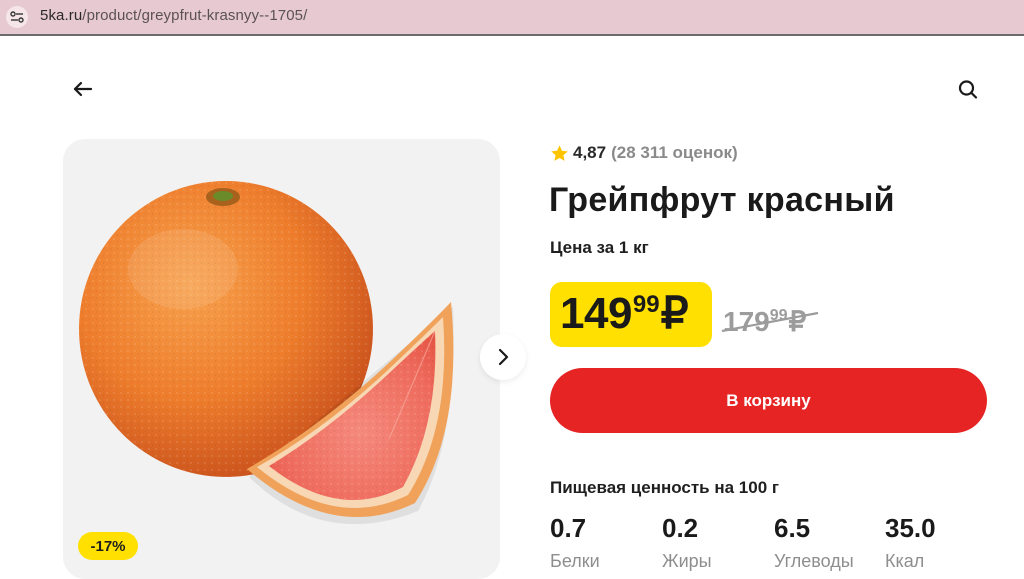 The height and width of the screenshot is (579, 1024). I want to click on old-price: 179 99 ₽, so click(764, 322).